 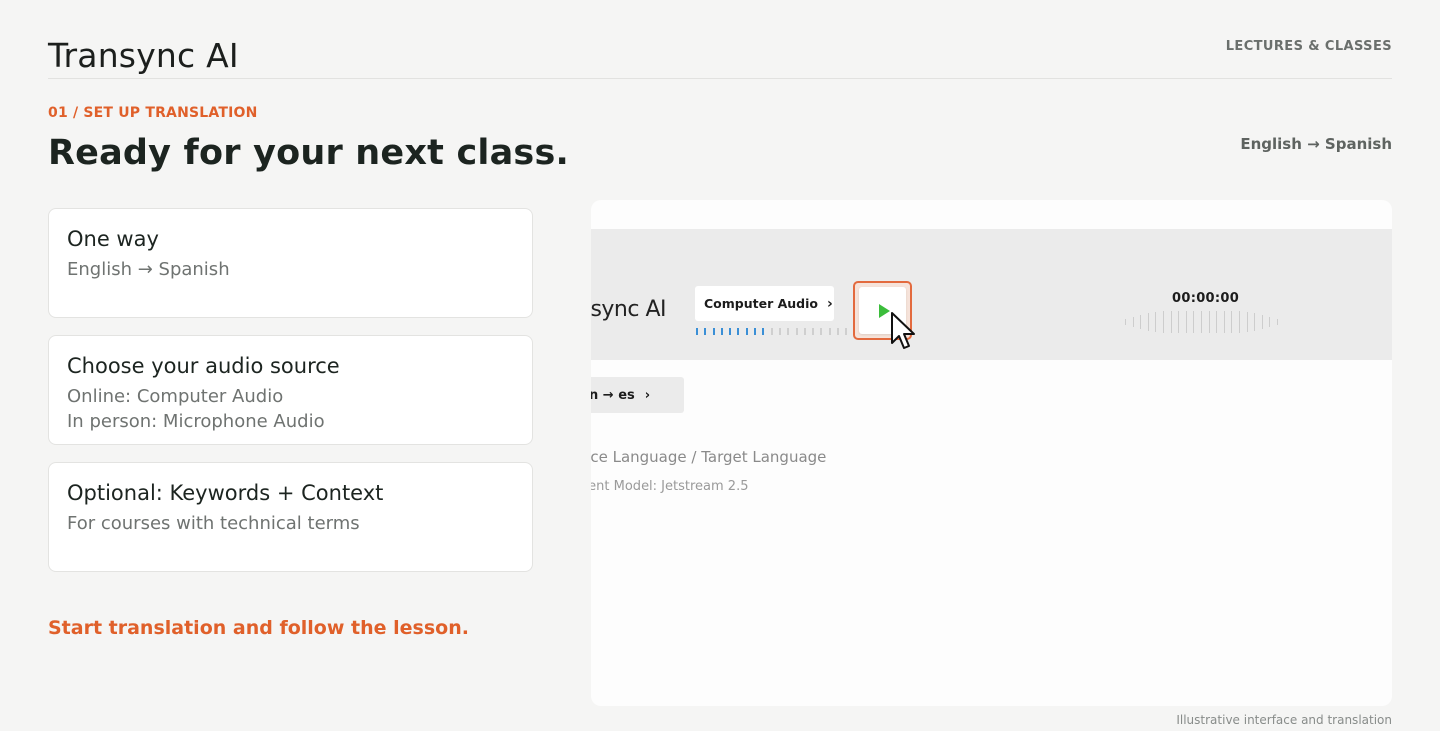 I want to click on page-title: Ready for your next class., so click(x=308, y=153).